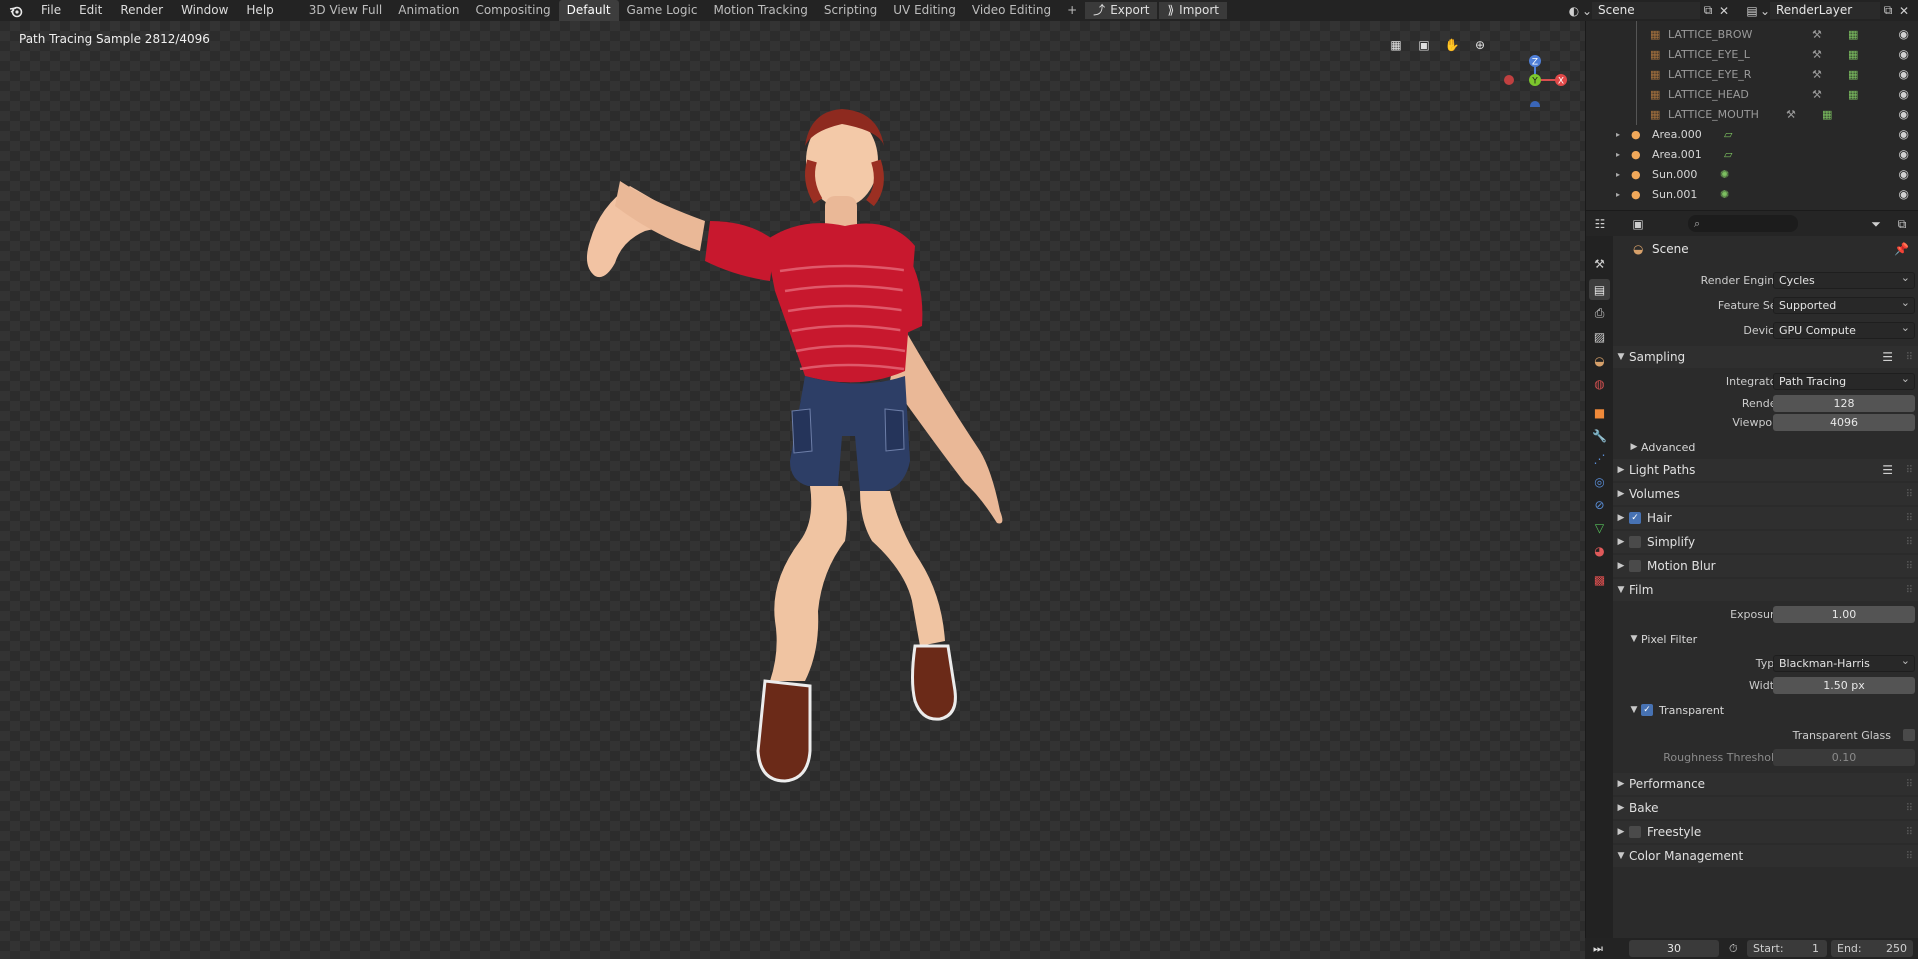 The width and height of the screenshot is (1918, 959). Describe the element at coordinates (1724, 11) in the screenshot. I see `delete-scene-icon: ✕` at that location.